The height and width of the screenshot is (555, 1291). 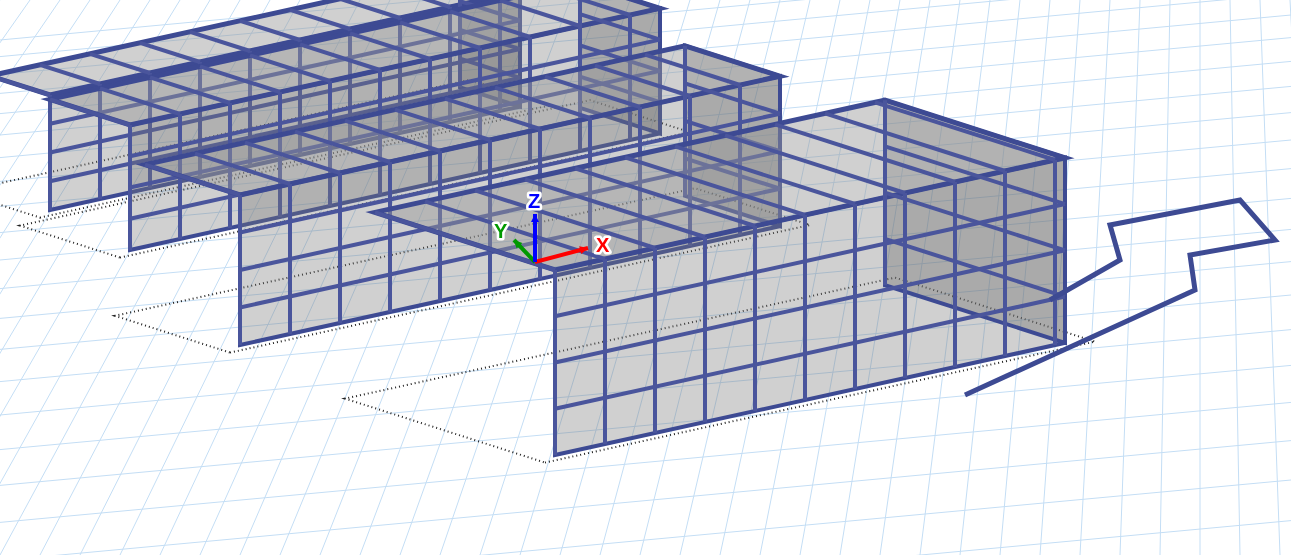 What do you see at coordinates (501, 231) in the screenshot?
I see `axis-label: Y` at bounding box center [501, 231].